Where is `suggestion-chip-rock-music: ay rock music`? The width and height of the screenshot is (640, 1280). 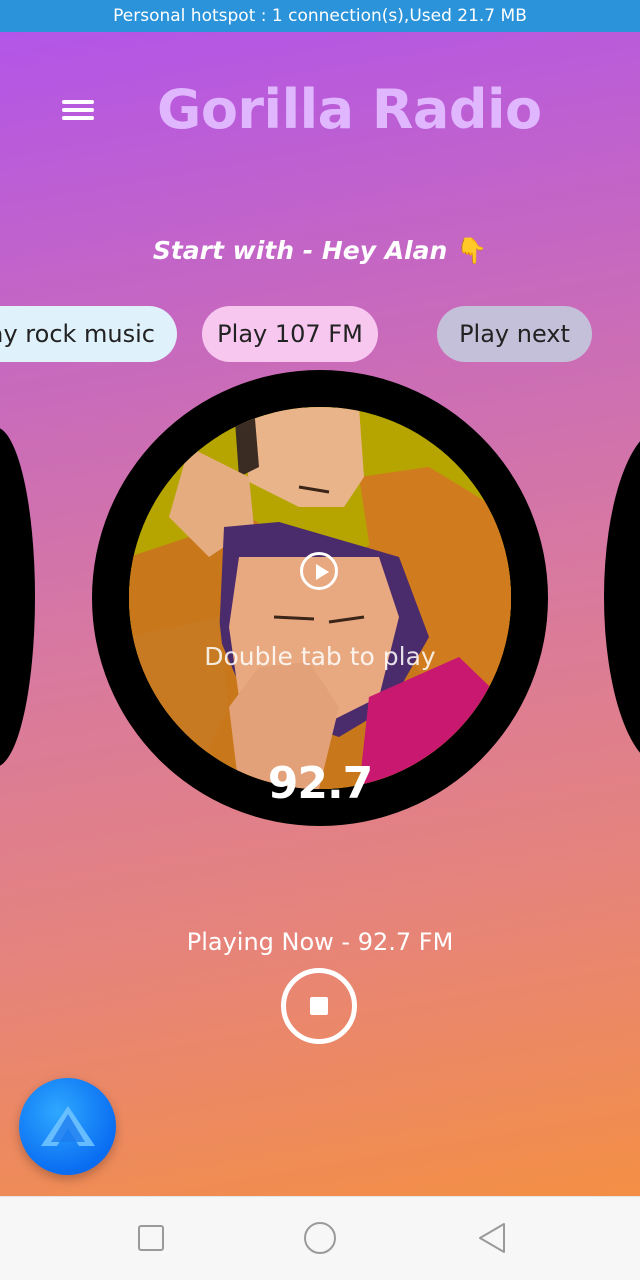 suggestion-chip-rock-music: ay rock music is located at coordinates (88, 334).